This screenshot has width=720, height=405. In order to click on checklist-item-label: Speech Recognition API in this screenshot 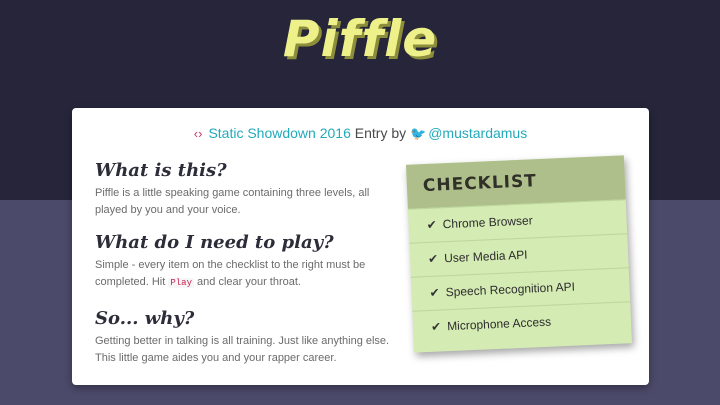, I will do `click(510, 289)`.